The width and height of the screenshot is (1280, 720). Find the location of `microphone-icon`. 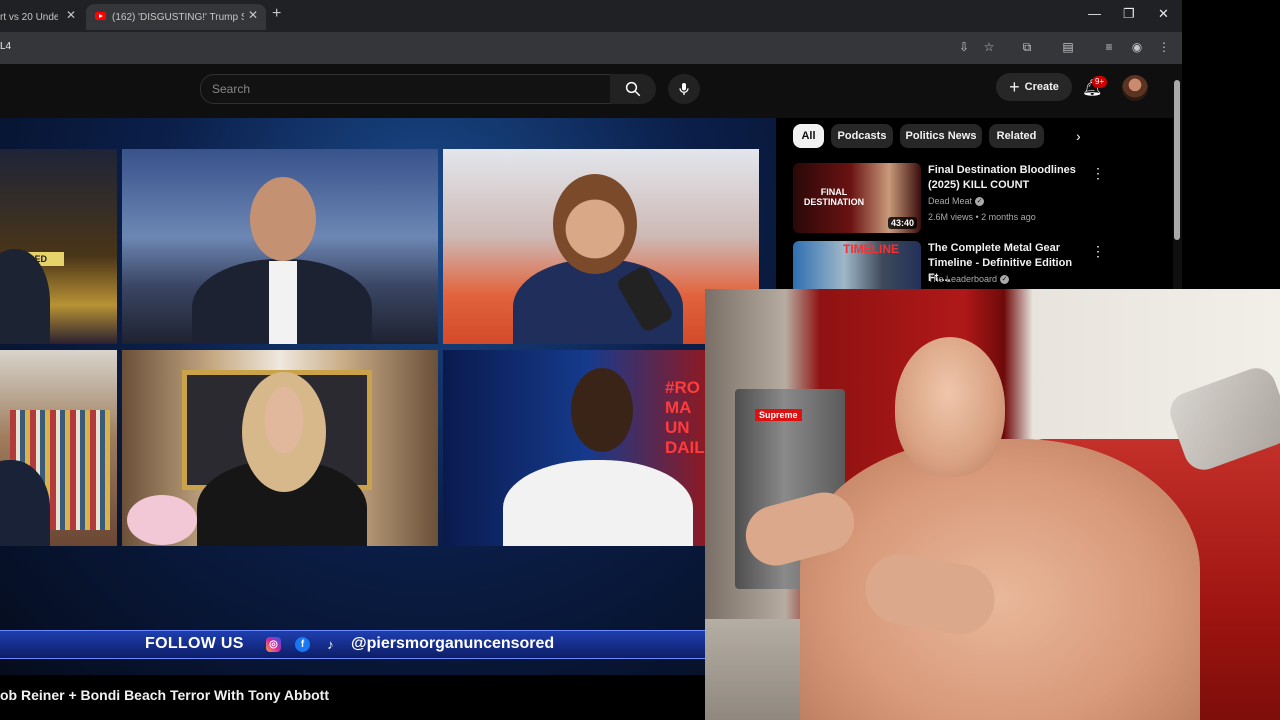

microphone-icon is located at coordinates (684, 89).